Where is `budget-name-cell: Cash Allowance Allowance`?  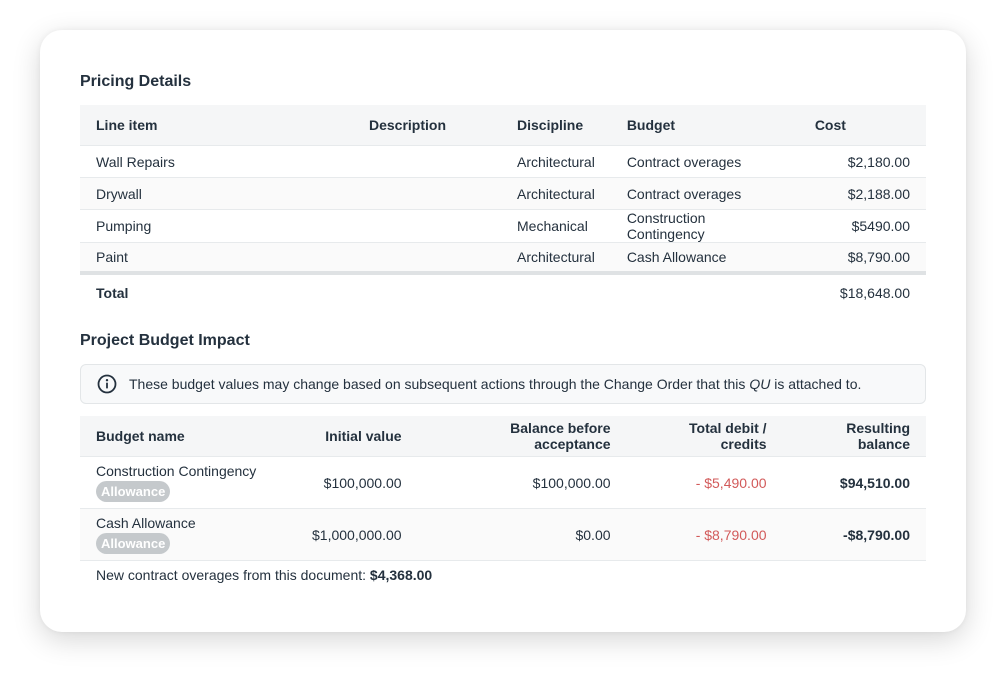 budget-name-cell: Cash Allowance Allowance is located at coordinates (188, 534).